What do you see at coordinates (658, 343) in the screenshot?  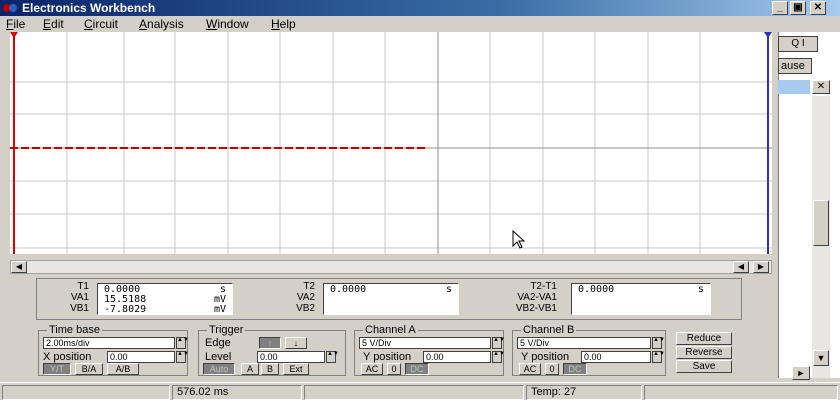 I see `channel-b-scale-spin-icon: ▲▼` at bounding box center [658, 343].